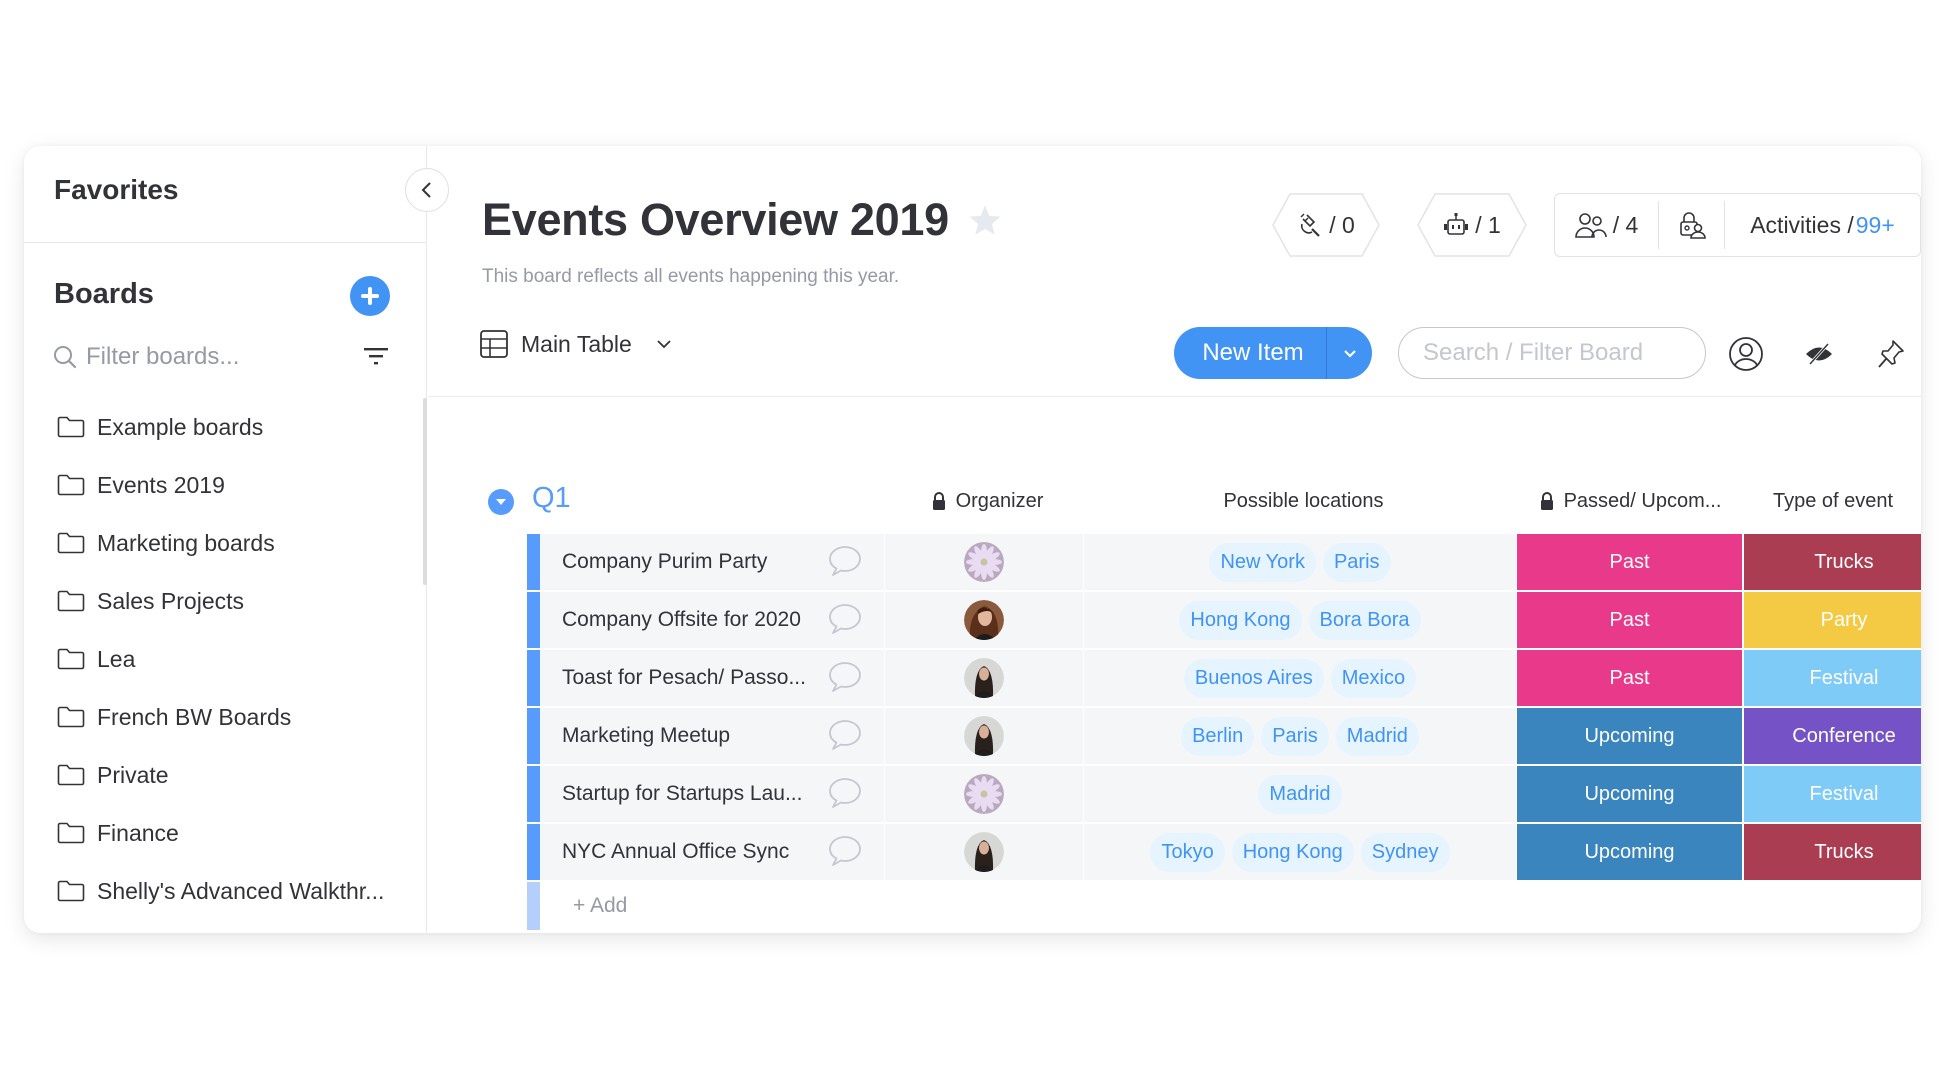 The image size is (1945, 1080). What do you see at coordinates (225, 242) in the screenshot?
I see `sidebar-divider` at bounding box center [225, 242].